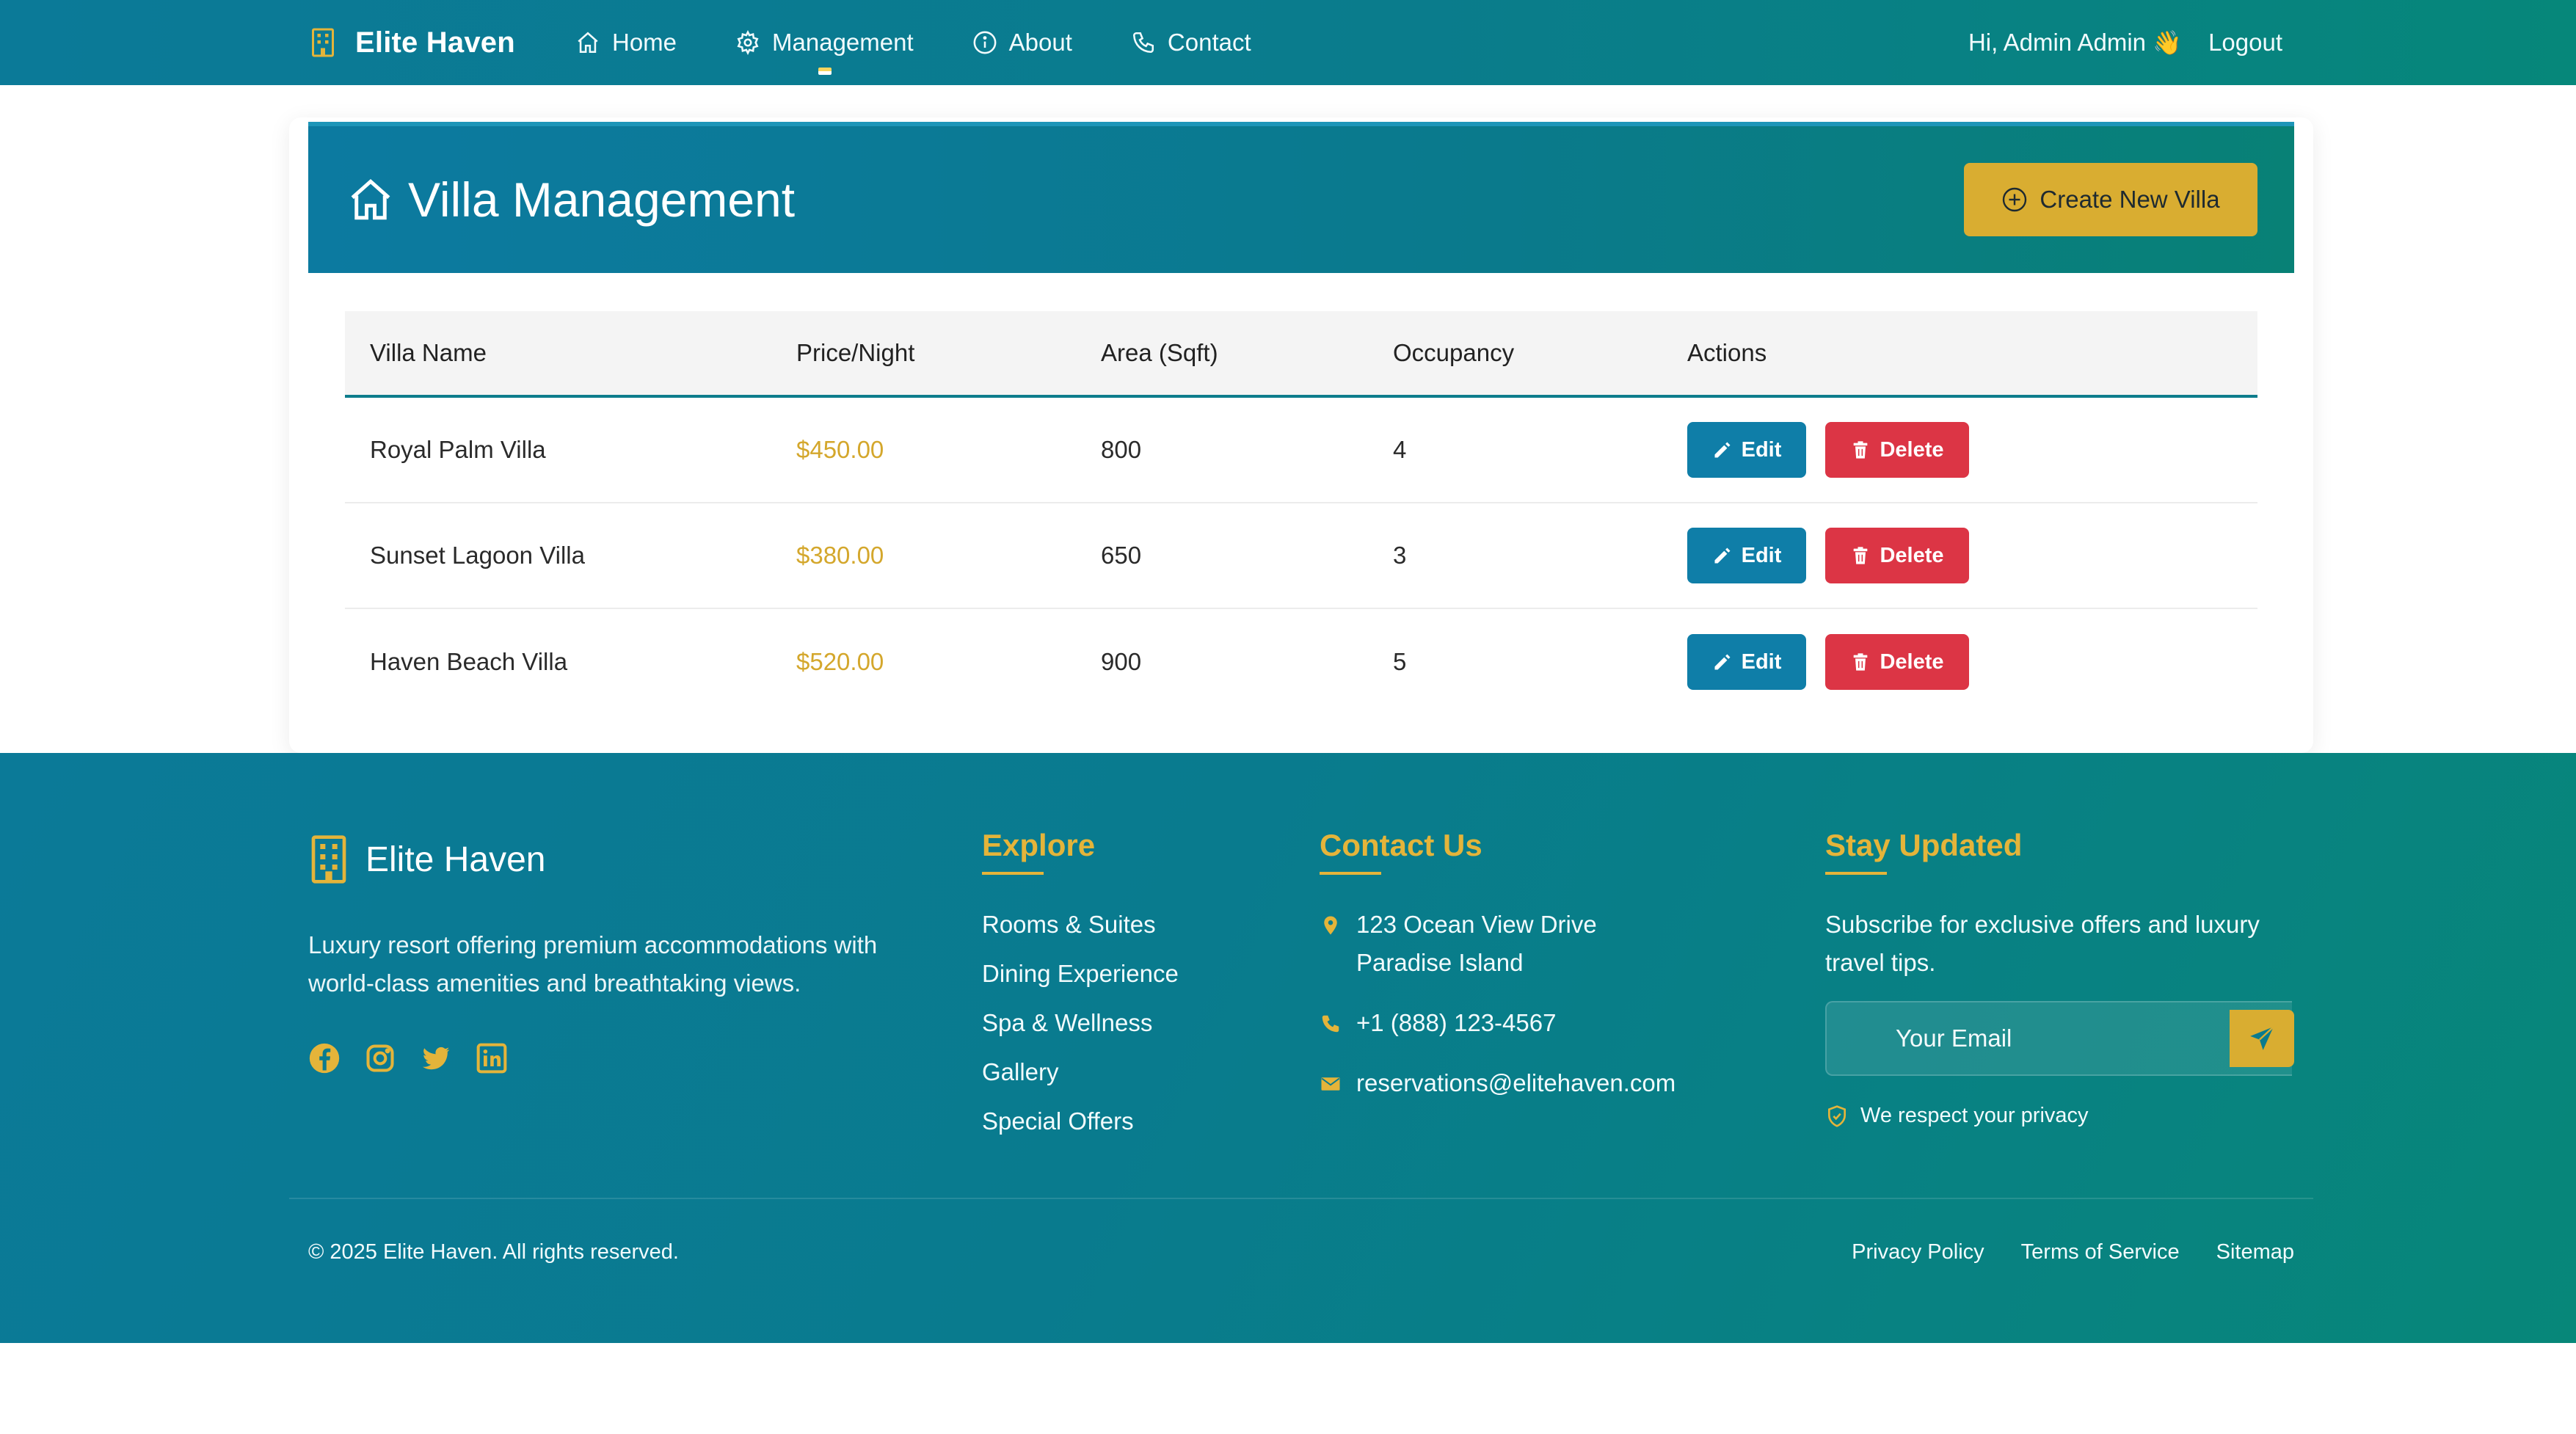  Describe the element at coordinates (493, 1252) in the screenshot. I see `copyright: © 2025 Elite Haven. All rights reserved.` at that location.